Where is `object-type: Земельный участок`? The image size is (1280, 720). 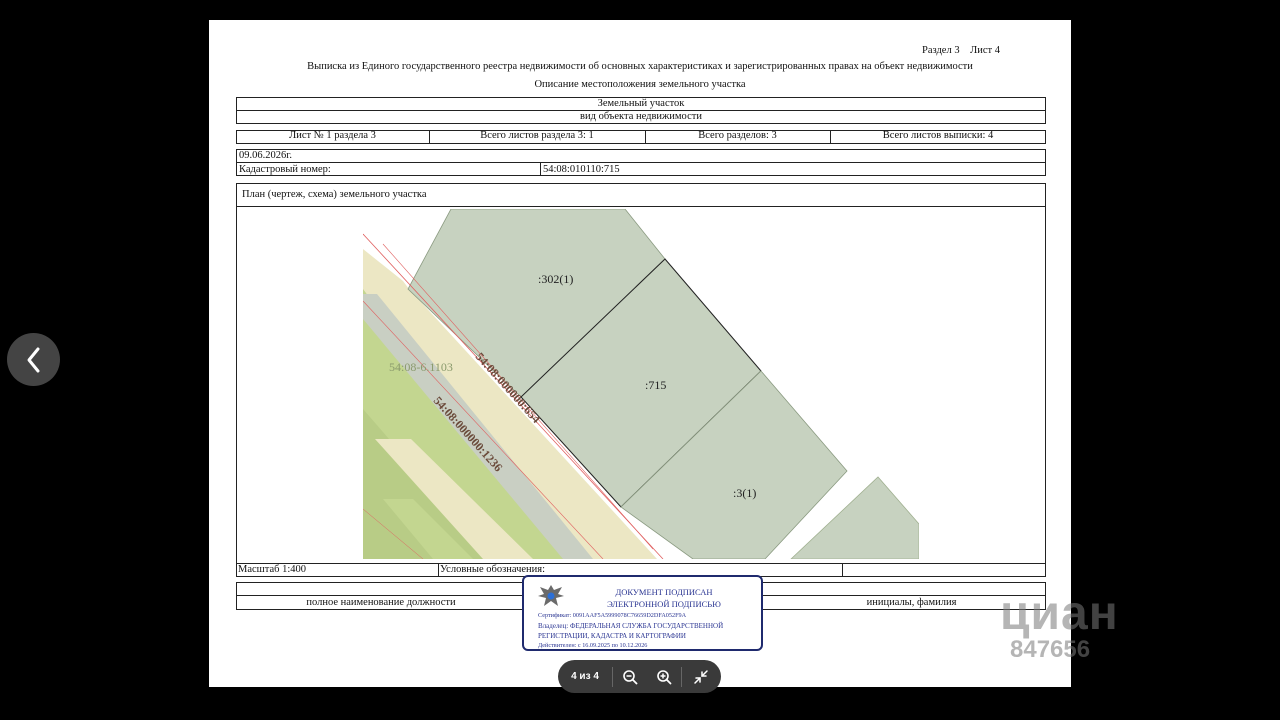
object-type: Земельный участок is located at coordinates (641, 103).